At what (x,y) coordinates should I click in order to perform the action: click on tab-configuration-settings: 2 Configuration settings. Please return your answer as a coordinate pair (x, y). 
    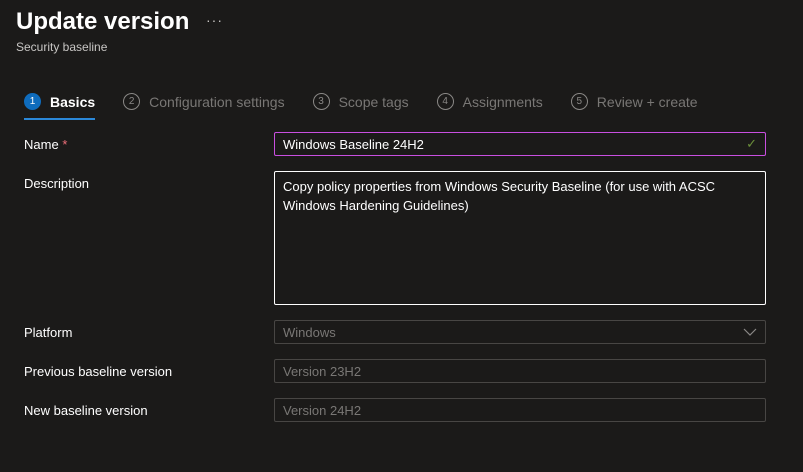
    Looking at the image, I should click on (204, 106).